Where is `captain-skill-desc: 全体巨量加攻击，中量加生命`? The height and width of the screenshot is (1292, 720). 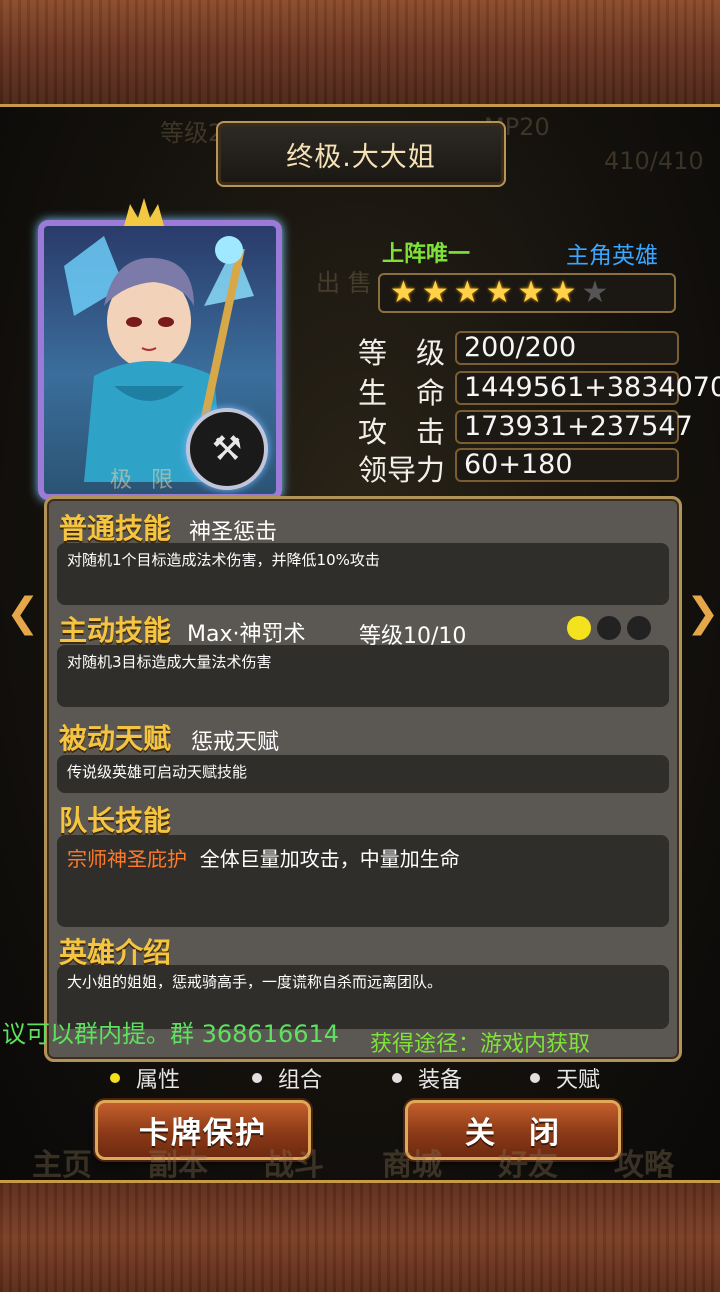
captain-skill-desc: 全体巨量加攻击，中量加生命 is located at coordinates (329, 859).